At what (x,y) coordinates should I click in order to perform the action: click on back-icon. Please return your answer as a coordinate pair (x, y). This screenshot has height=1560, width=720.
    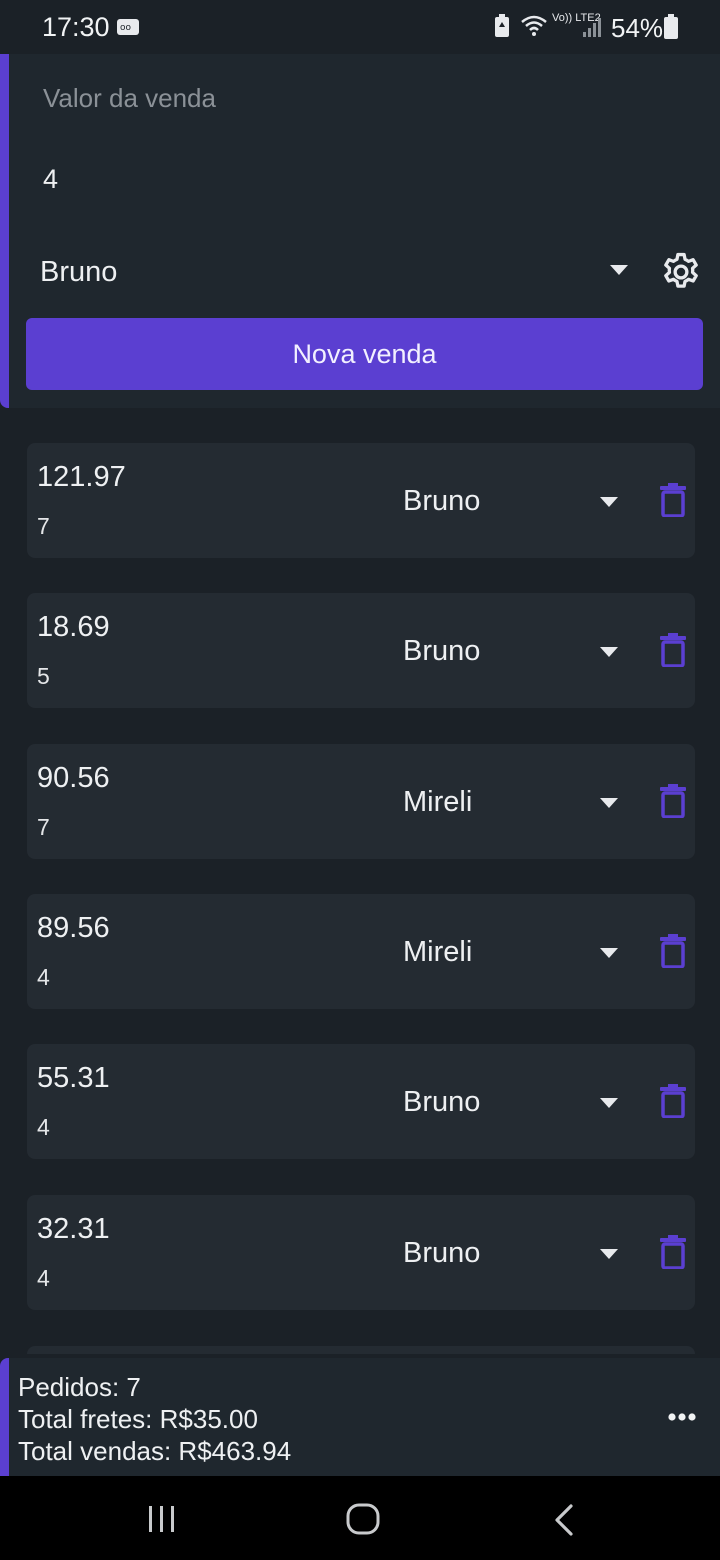
    Looking at the image, I should click on (564, 1520).